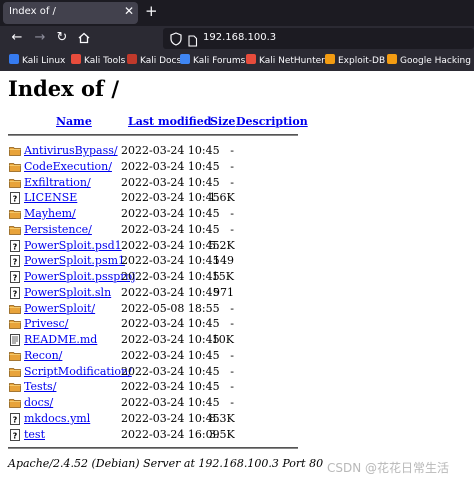 The height and width of the screenshot is (481, 474). Describe the element at coordinates (73, 245) in the screenshot. I see `file-link: PowerSploit.psd1` at that location.